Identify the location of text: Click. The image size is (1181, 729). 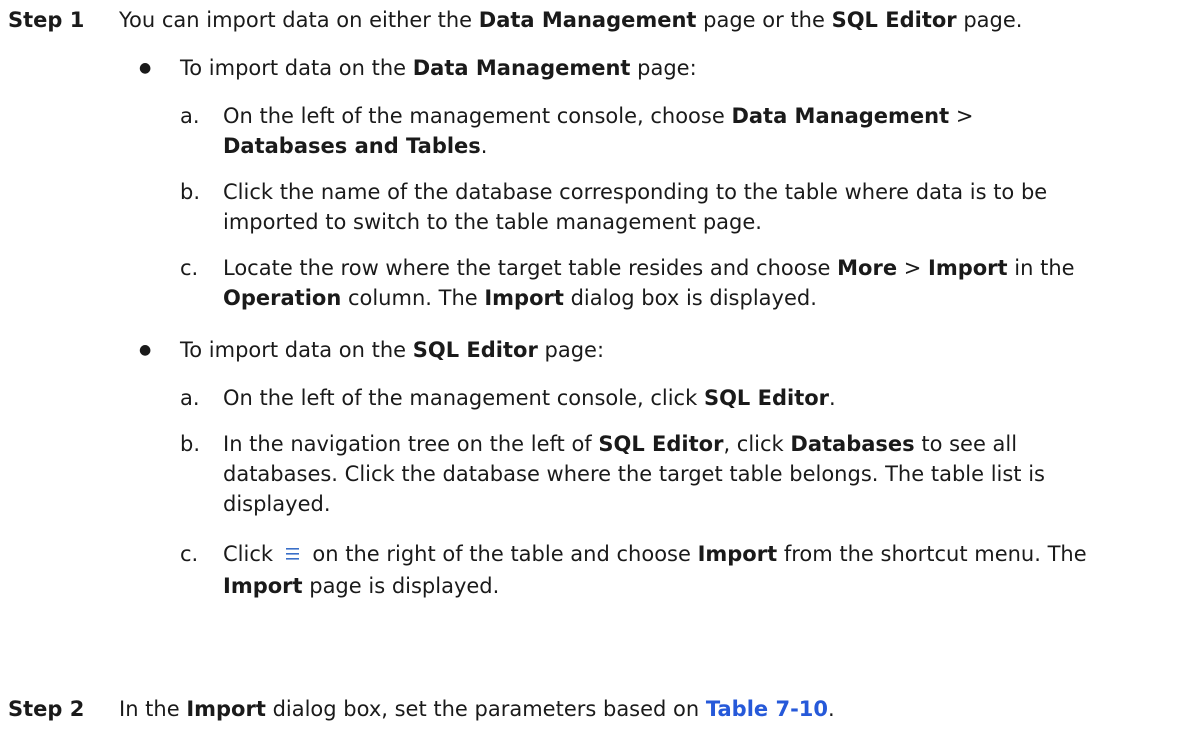
(251, 554).